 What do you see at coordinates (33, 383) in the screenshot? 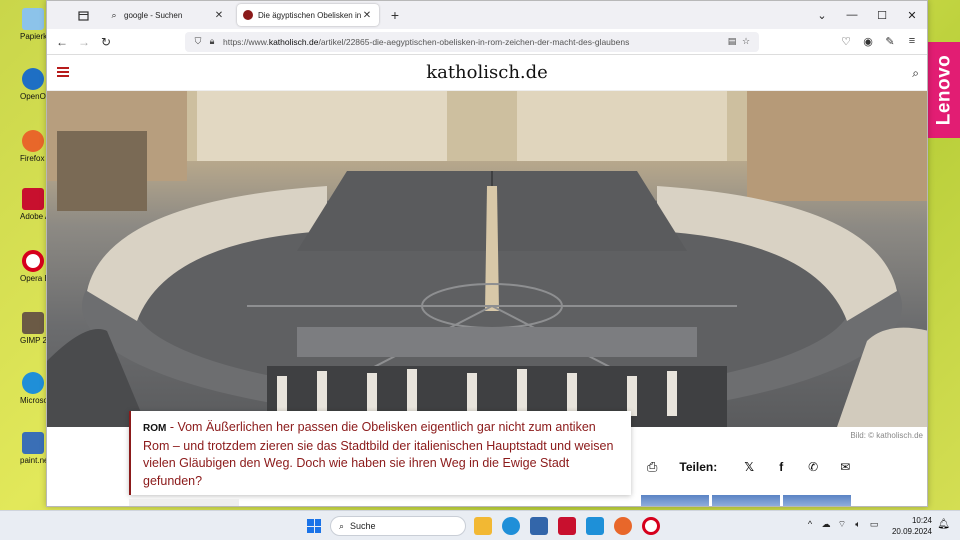
I see `edge-icon` at bounding box center [33, 383].